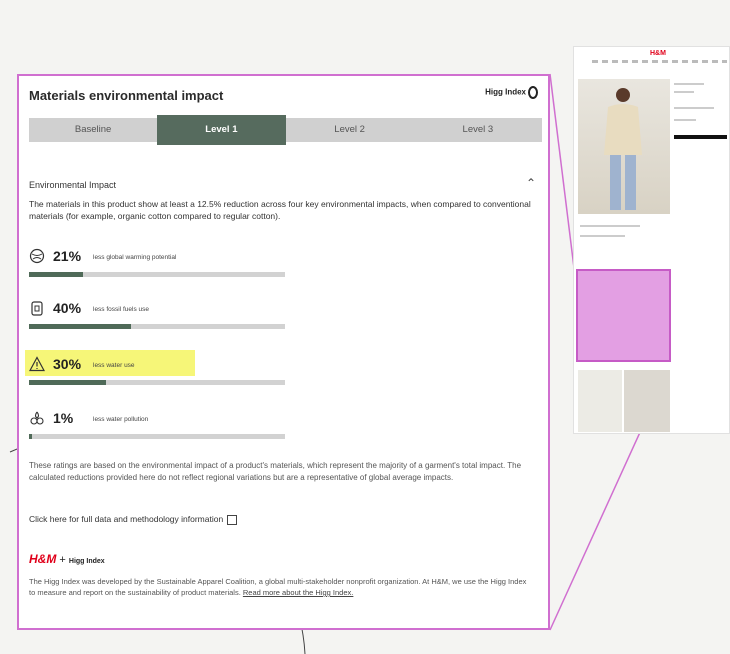 The image size is (730, 654). What do you see at coordinates (62, 560) in the screenshot?
I see `plus-sign: +` at bounding box center [62, 560].